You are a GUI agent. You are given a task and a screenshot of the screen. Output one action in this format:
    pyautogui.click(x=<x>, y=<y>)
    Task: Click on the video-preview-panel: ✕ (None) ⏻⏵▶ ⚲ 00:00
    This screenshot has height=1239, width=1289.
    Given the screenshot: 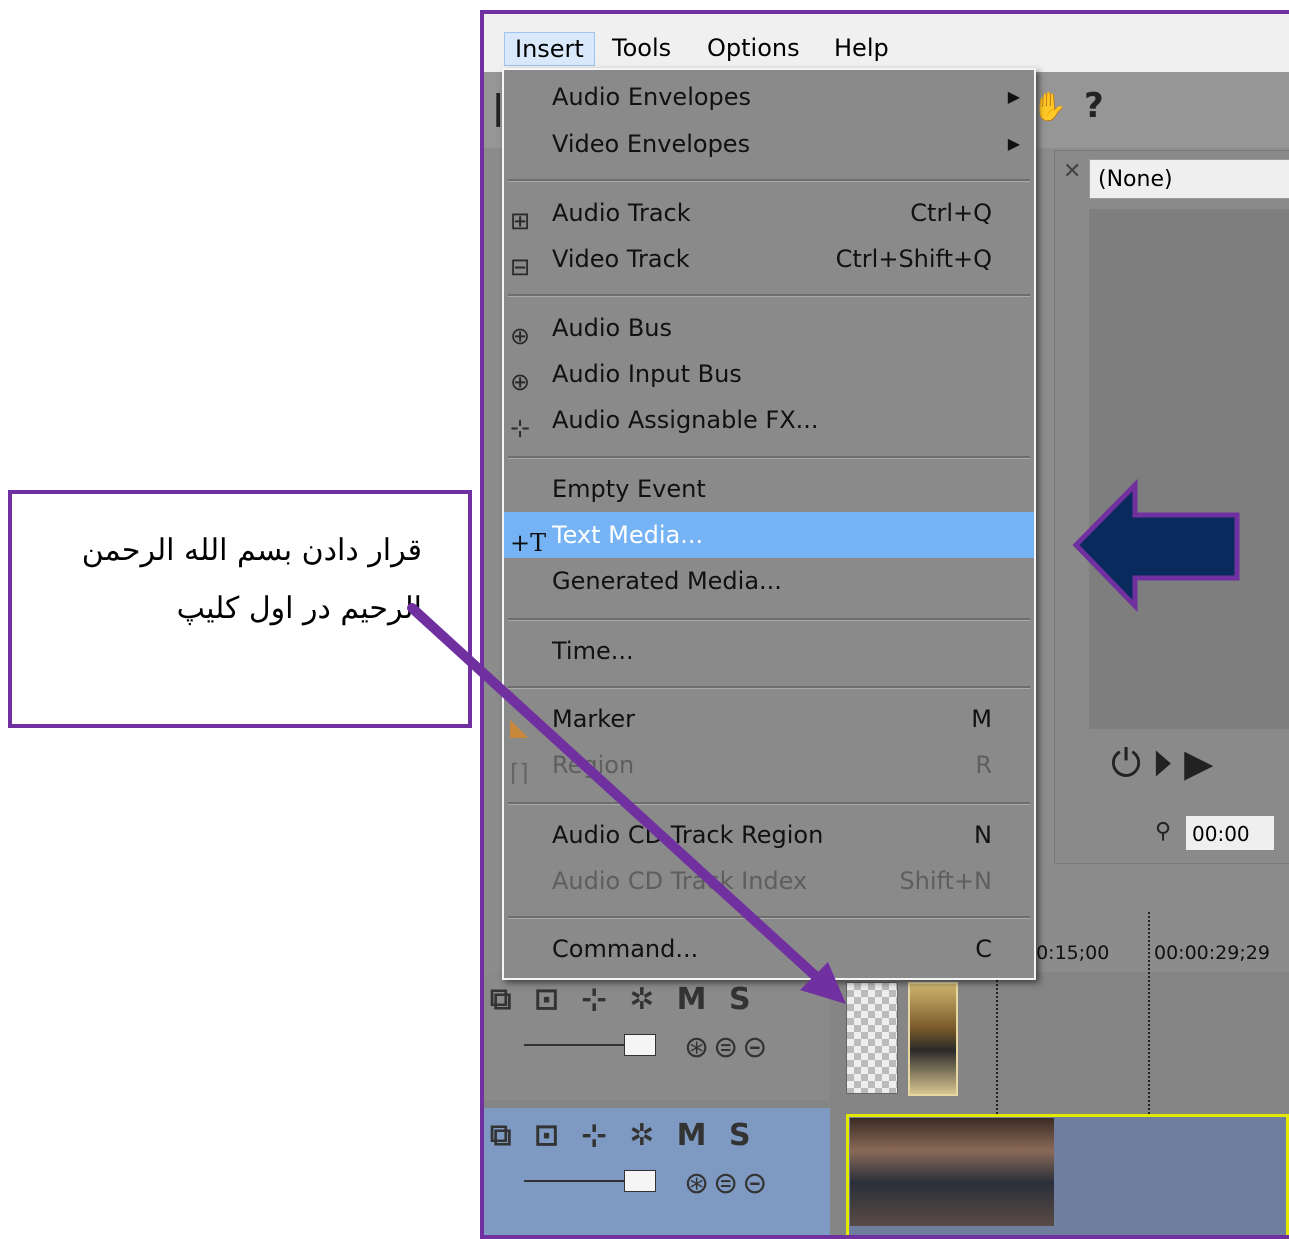 What is the action you would take?
    pyautogui.click(x=1171, y=507)
    